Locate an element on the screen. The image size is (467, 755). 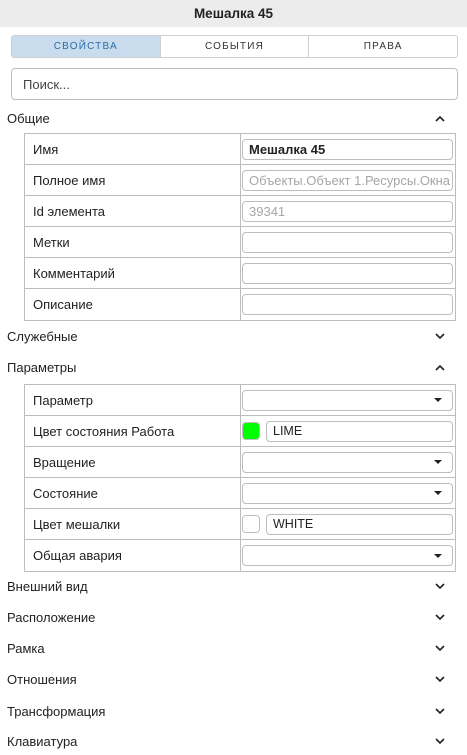
search-input is located at coordinates (240, 84).